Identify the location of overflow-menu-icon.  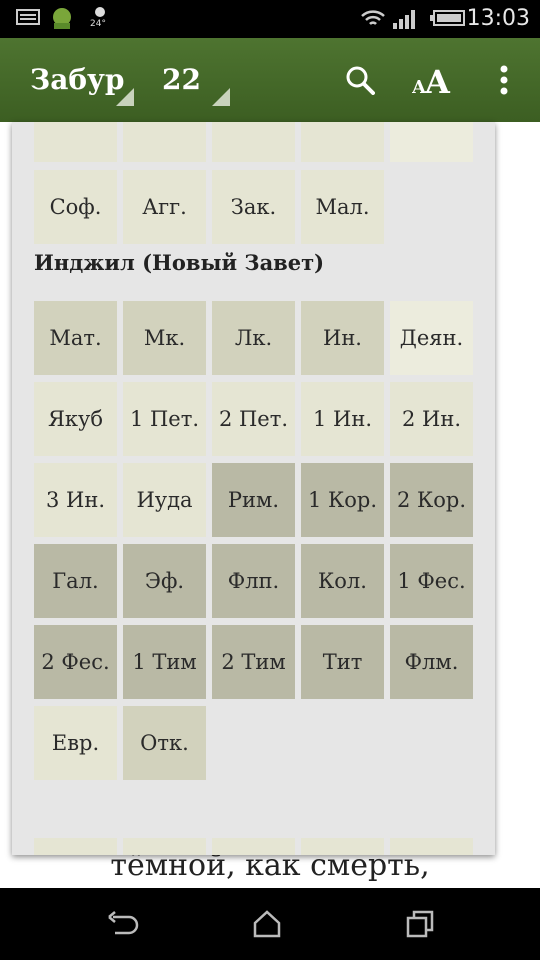
(504, 80).